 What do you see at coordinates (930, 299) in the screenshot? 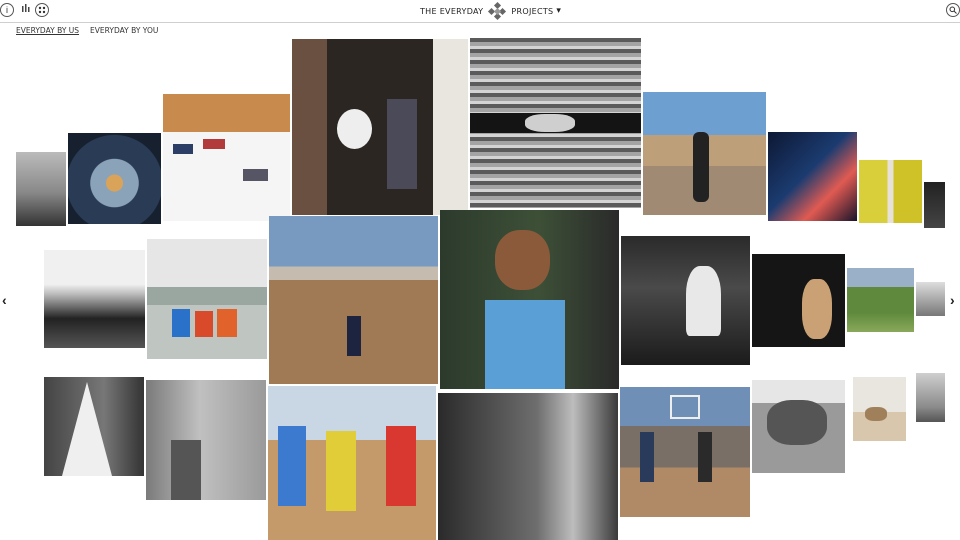
I see `small-figure-photo` at bounding box center [930, 299].